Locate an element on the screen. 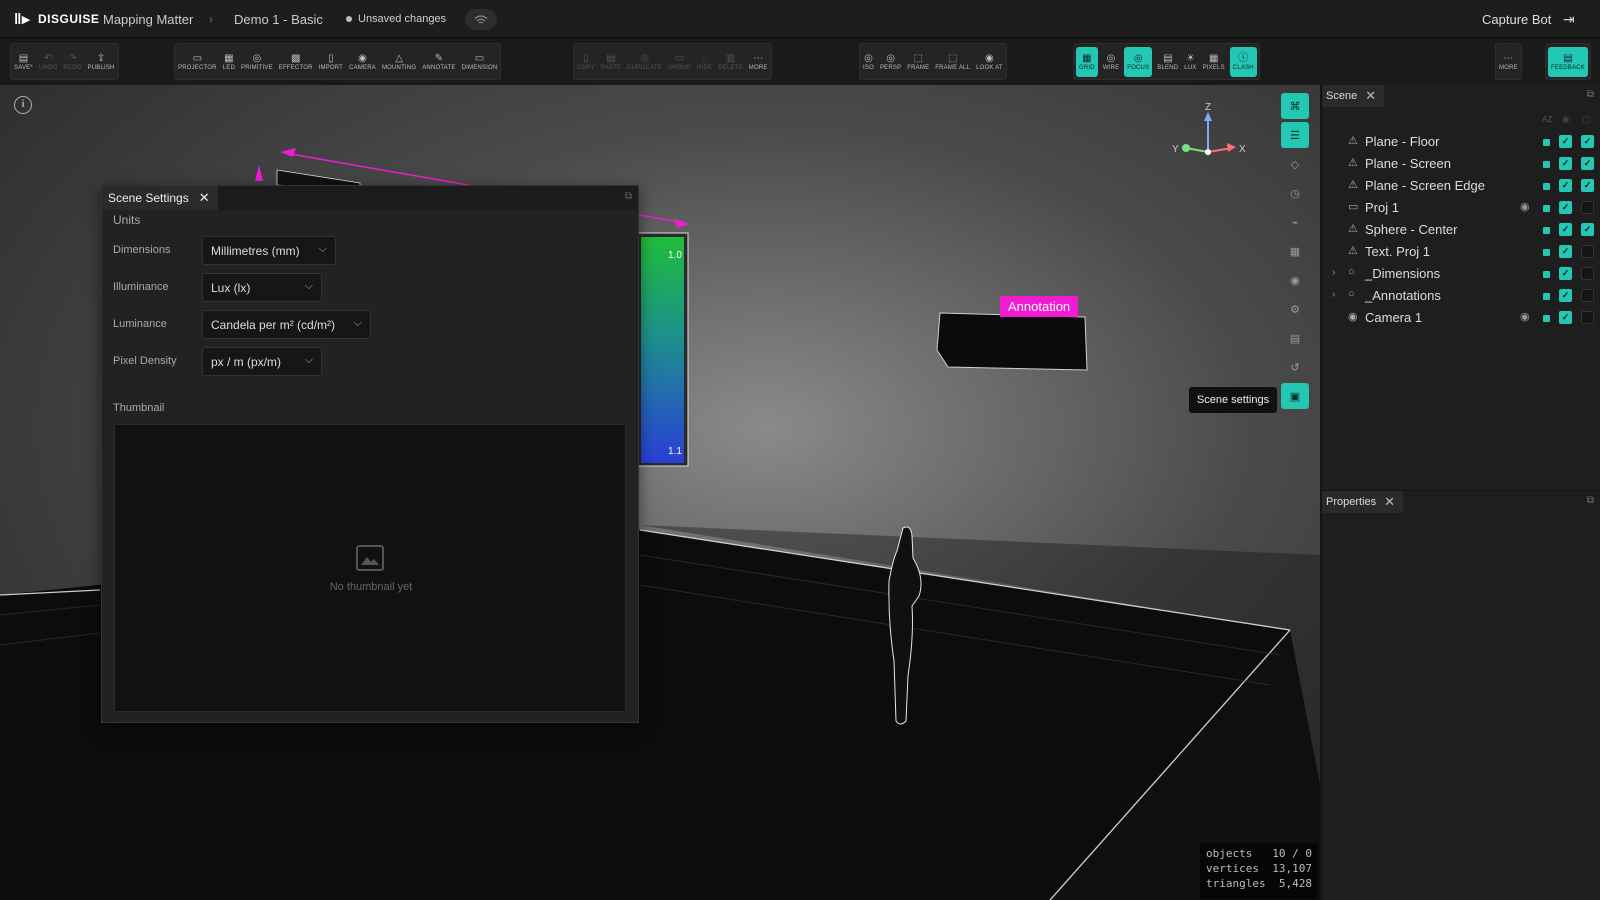 This screenshot has height=900, width=1600. persp-button: ◎ PERSP is located at coordinates (890, 62).